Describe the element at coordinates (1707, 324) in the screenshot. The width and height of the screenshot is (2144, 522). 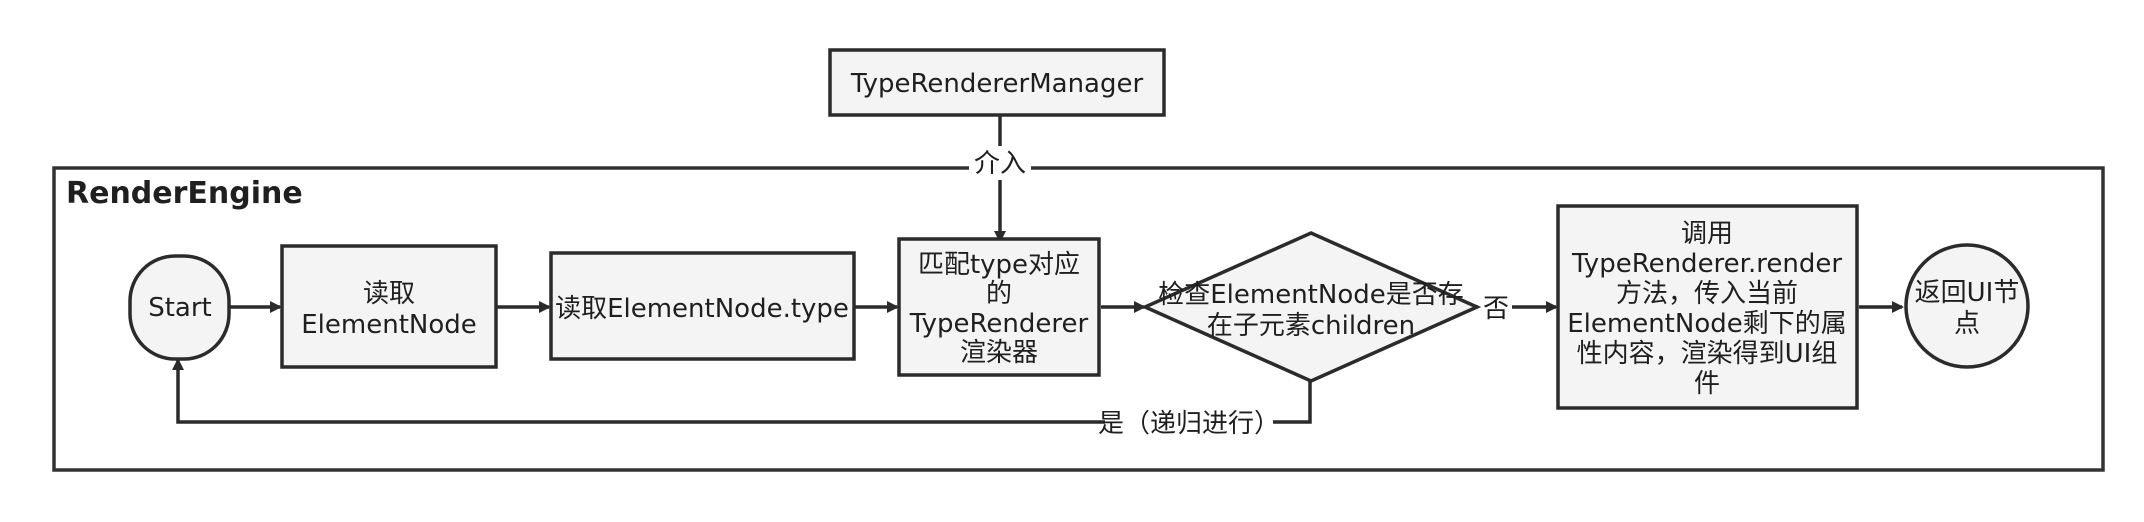
I see `node-label-render-4: ElementNode剩下的属` at that location.